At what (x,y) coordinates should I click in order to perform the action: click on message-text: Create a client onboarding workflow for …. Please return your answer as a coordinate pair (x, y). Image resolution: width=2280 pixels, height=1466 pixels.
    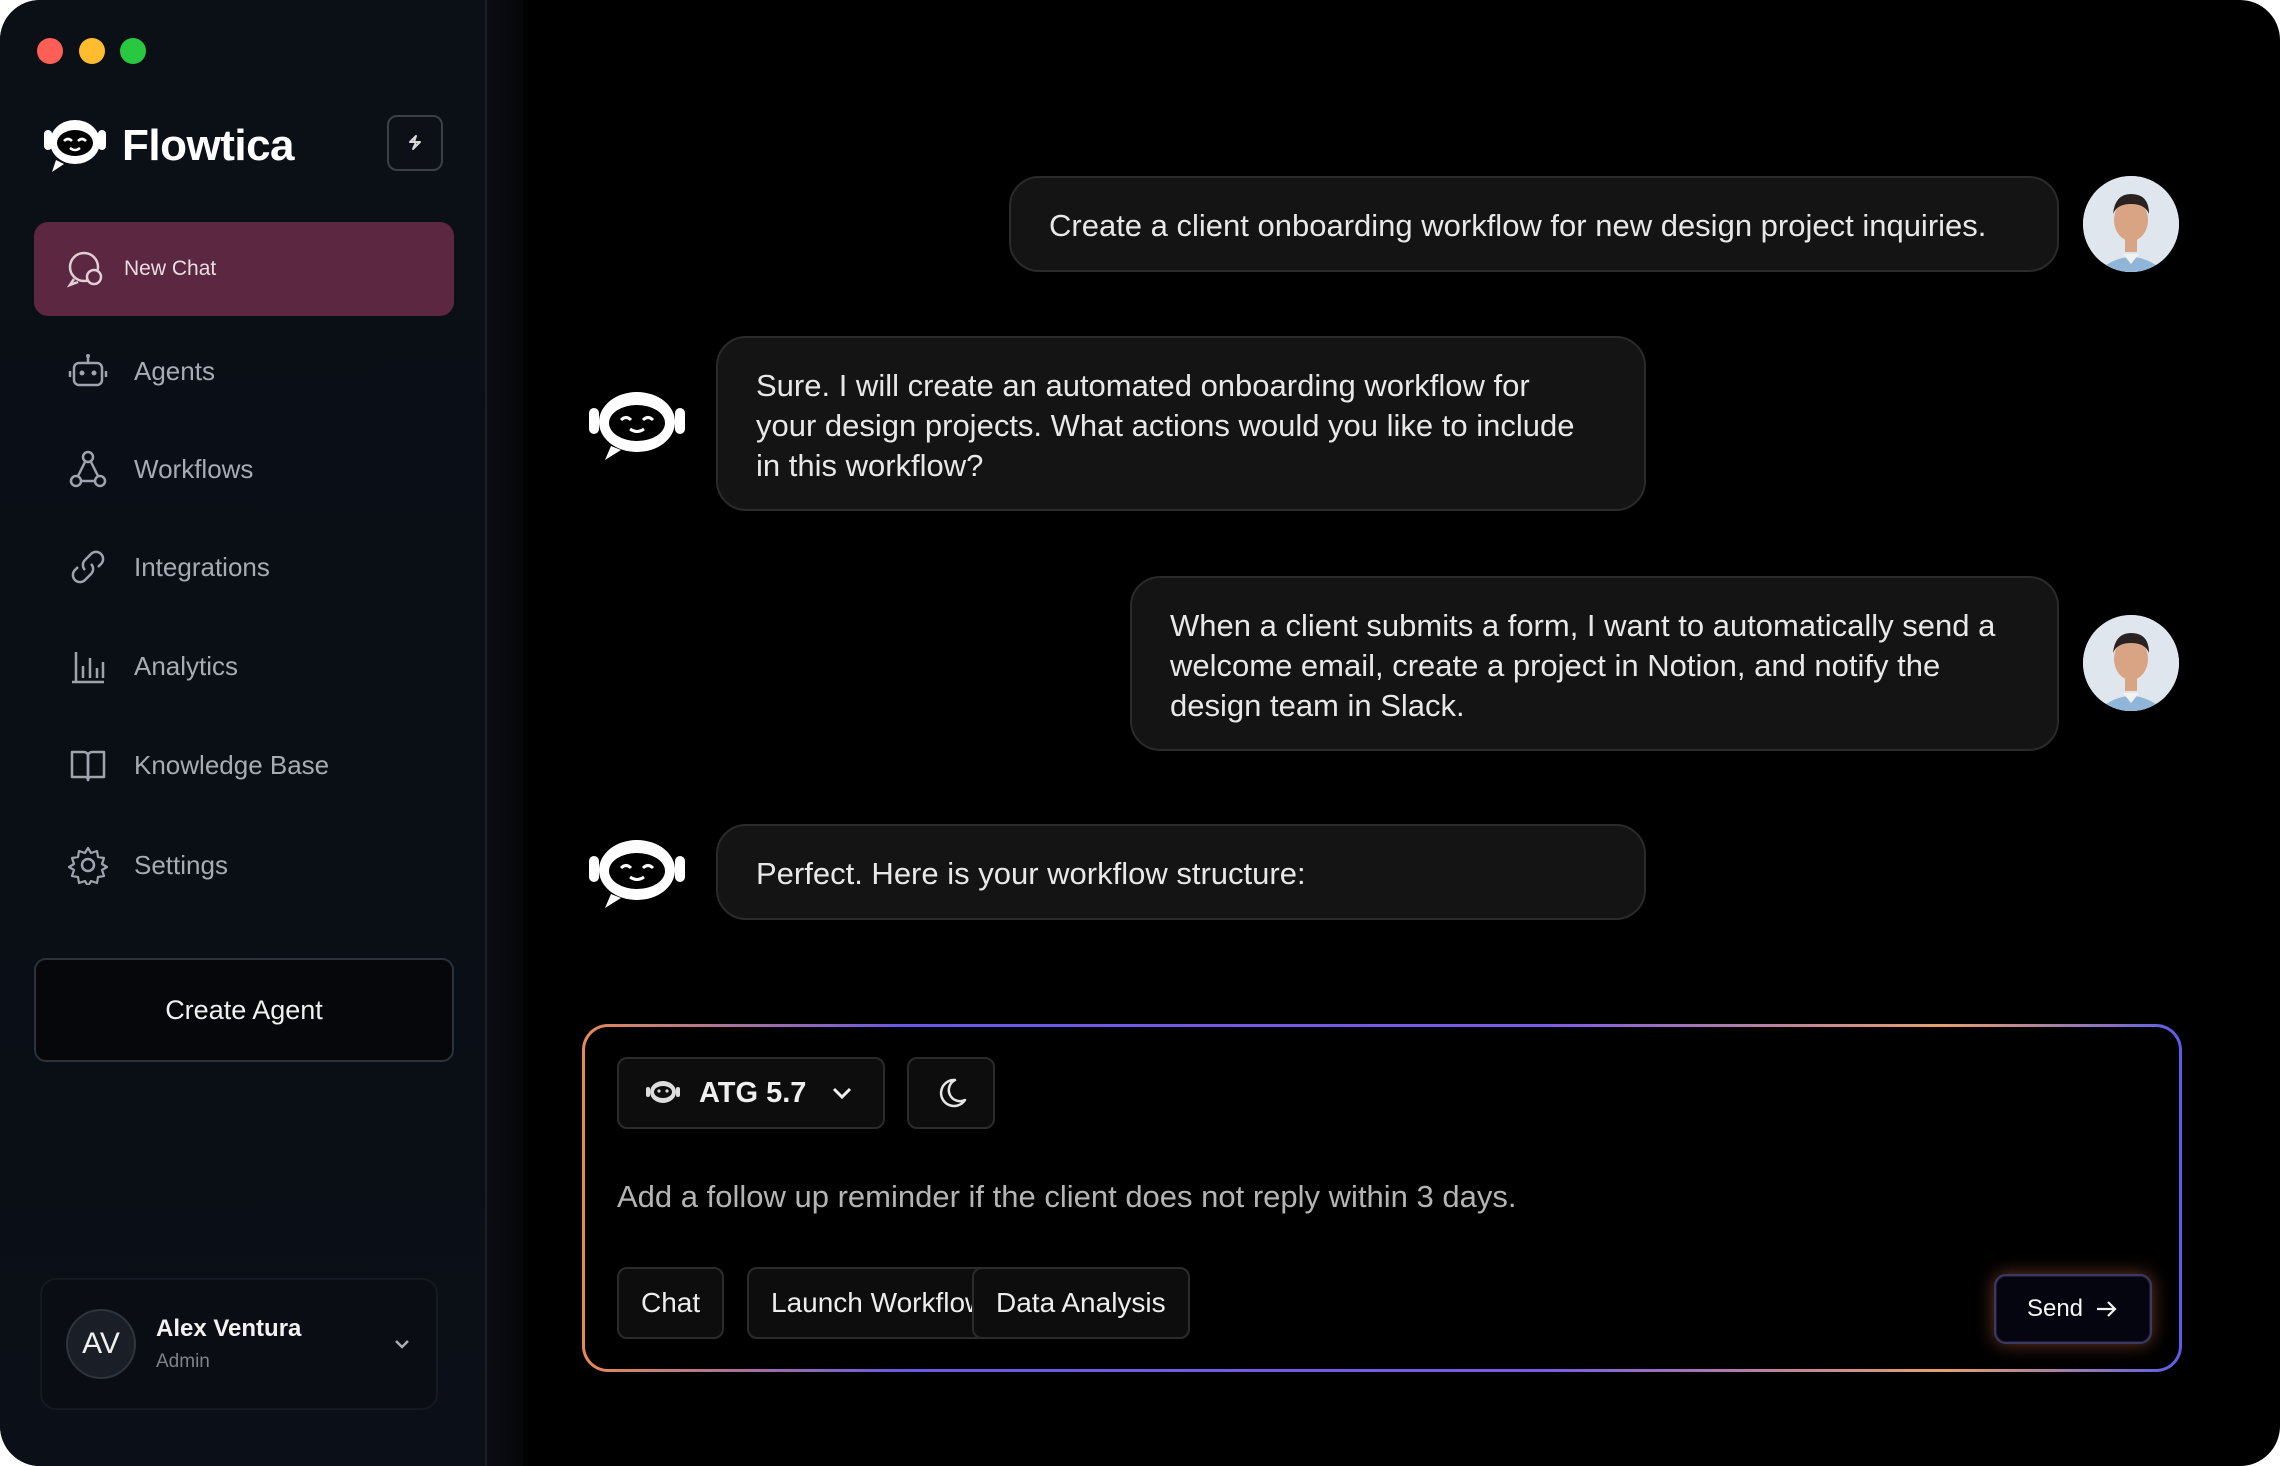
    Looking at the image, I should click on (1518, 225).